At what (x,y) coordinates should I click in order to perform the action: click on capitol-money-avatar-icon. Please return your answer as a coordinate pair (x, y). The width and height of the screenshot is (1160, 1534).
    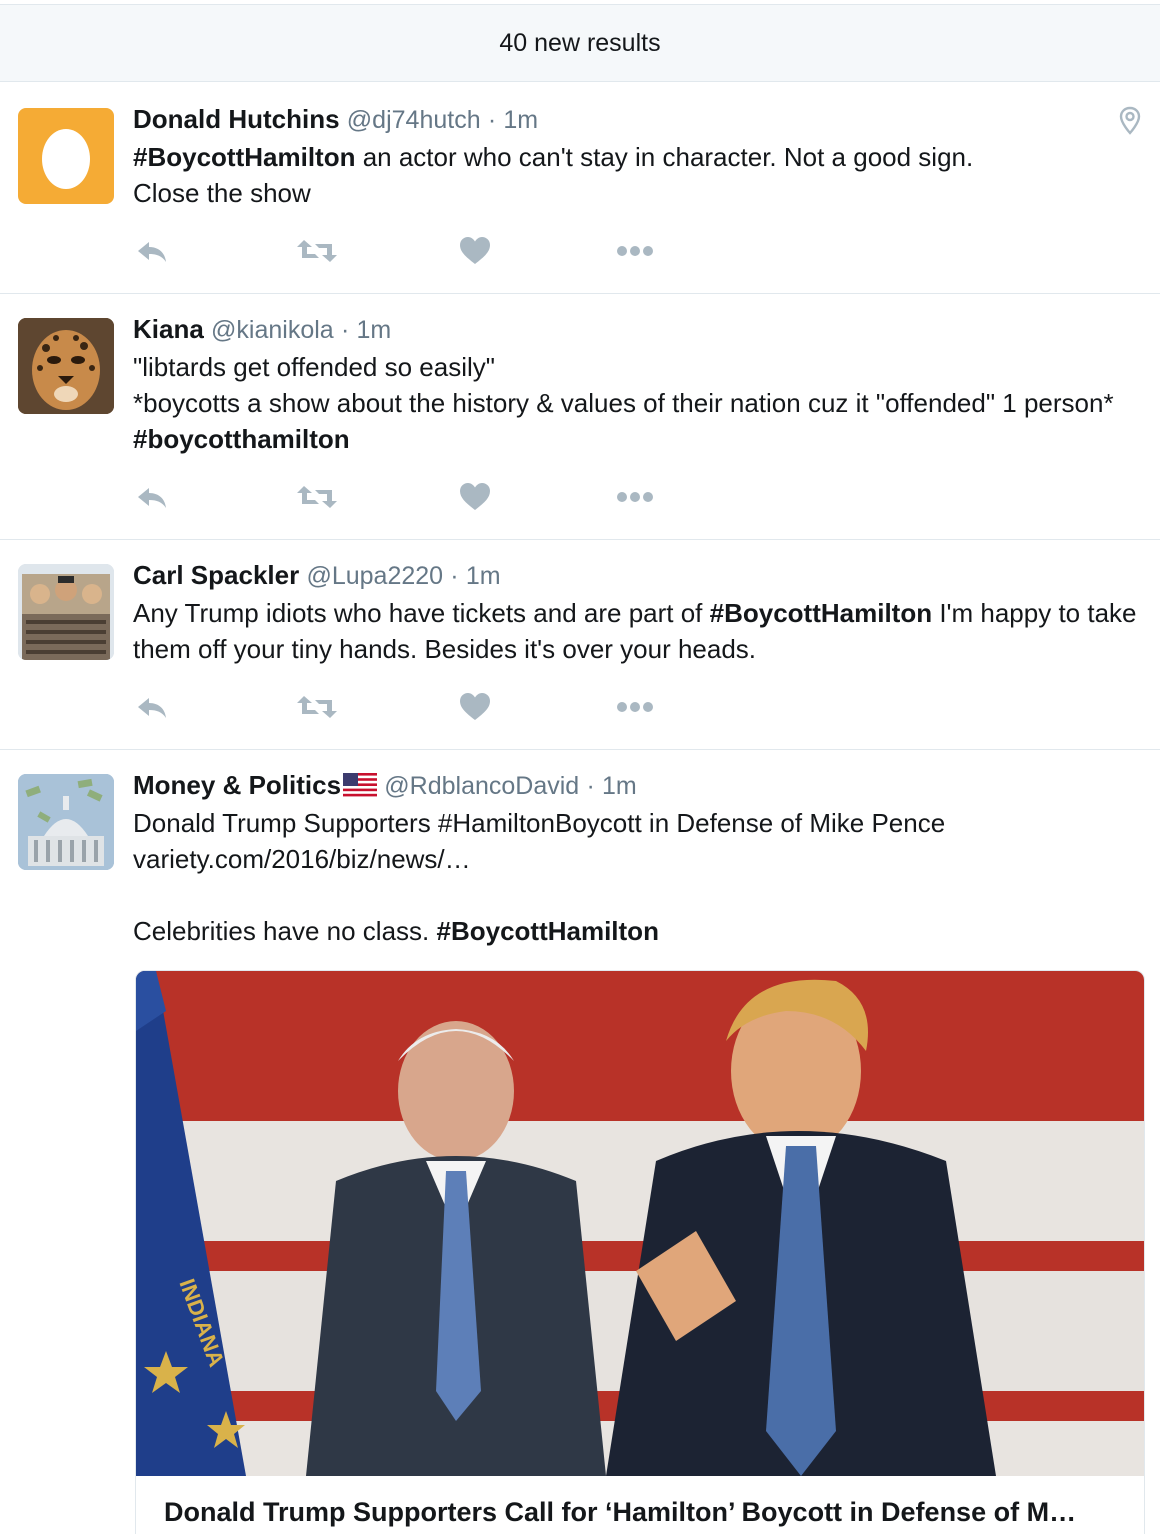
    Looking at the image, I should click on (66, 822).